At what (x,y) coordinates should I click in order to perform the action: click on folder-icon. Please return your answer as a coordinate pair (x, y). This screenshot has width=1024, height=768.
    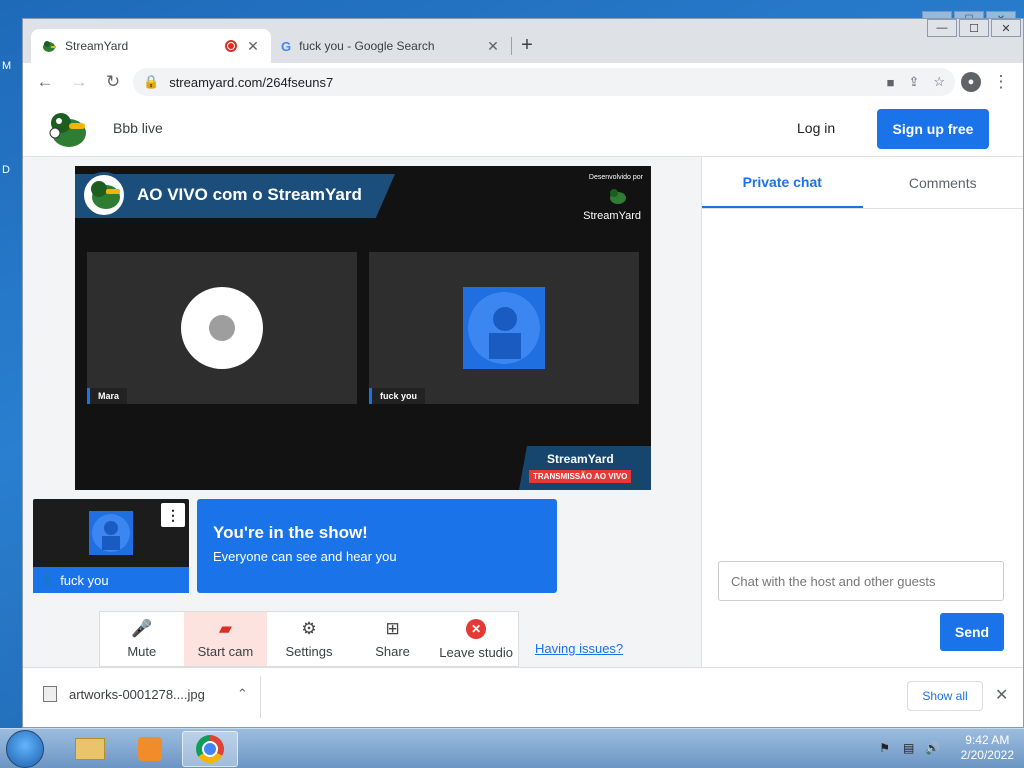
    Looking at the image, I should click on (90, 749).